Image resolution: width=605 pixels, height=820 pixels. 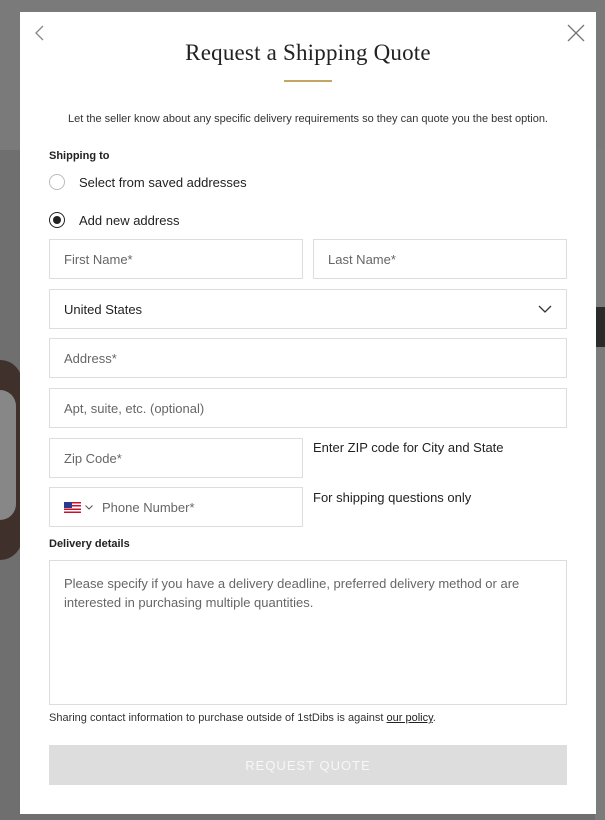 I want to click on address-input: Address*, so click(x=308, y=358).